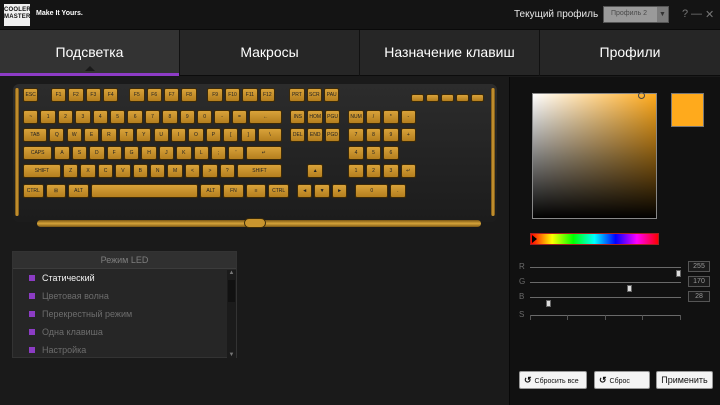  What do you see at coordinates (58, 95) in the screenshot?
I see `keyboard-key: F1` at bounding box center [58, 95].